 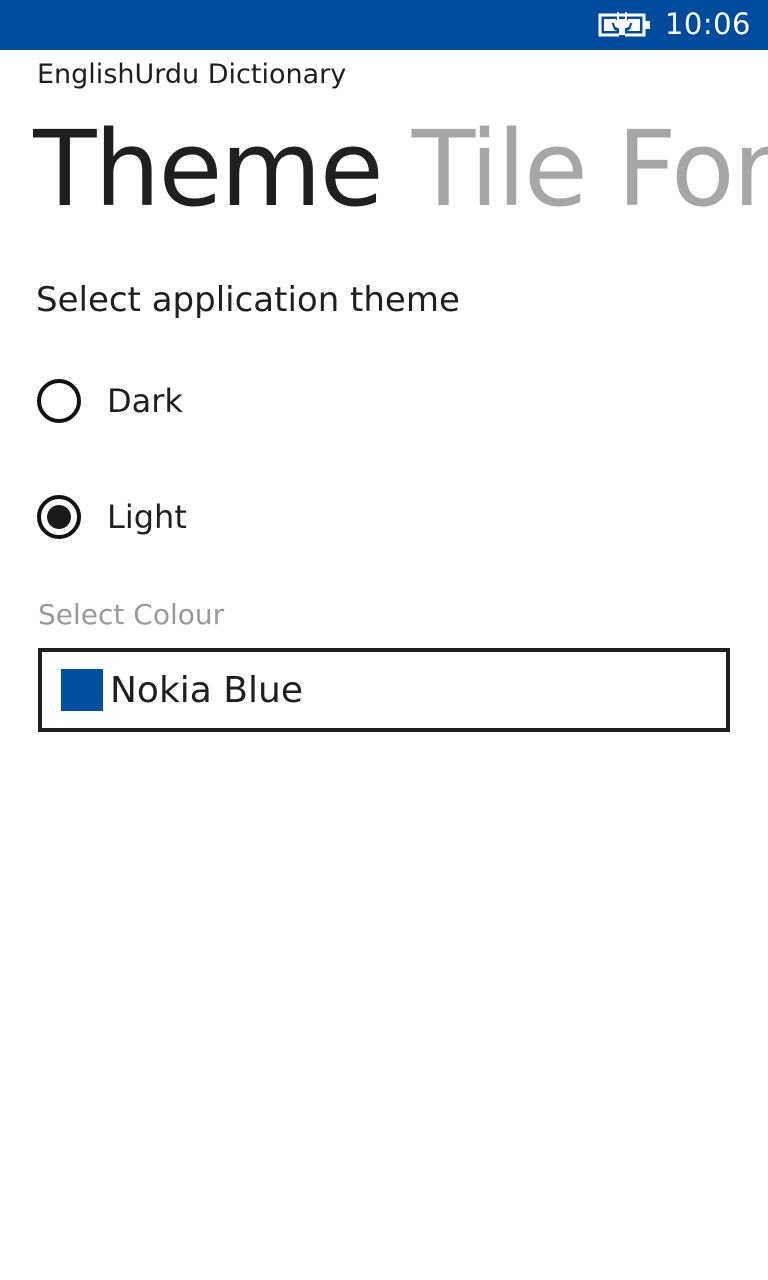 What do you see at coordinates (192, 74) in the screenshot?
I see `app-title: EnglishUrdu Dictionary` at bounding box center [192, 74].